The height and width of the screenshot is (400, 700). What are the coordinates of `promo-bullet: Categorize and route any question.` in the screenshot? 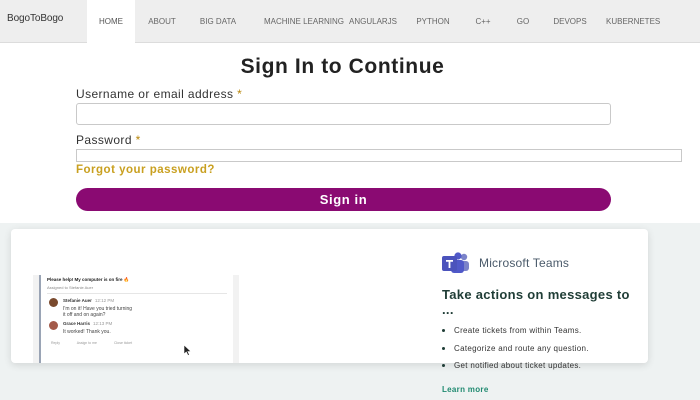 It's located at (515, 348).